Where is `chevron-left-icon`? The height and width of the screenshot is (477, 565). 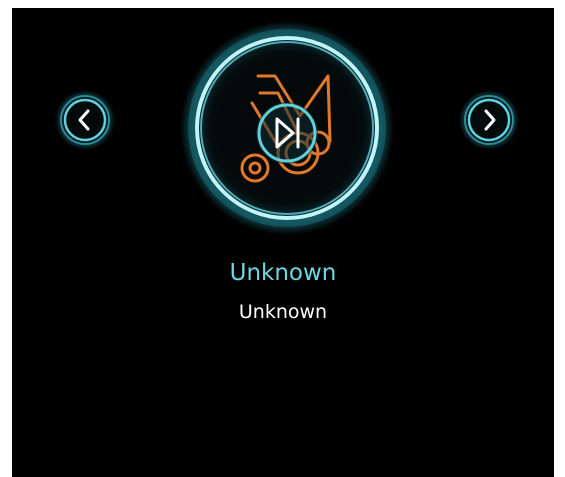
chevron-left-icon is located at coordinates (85, 120).